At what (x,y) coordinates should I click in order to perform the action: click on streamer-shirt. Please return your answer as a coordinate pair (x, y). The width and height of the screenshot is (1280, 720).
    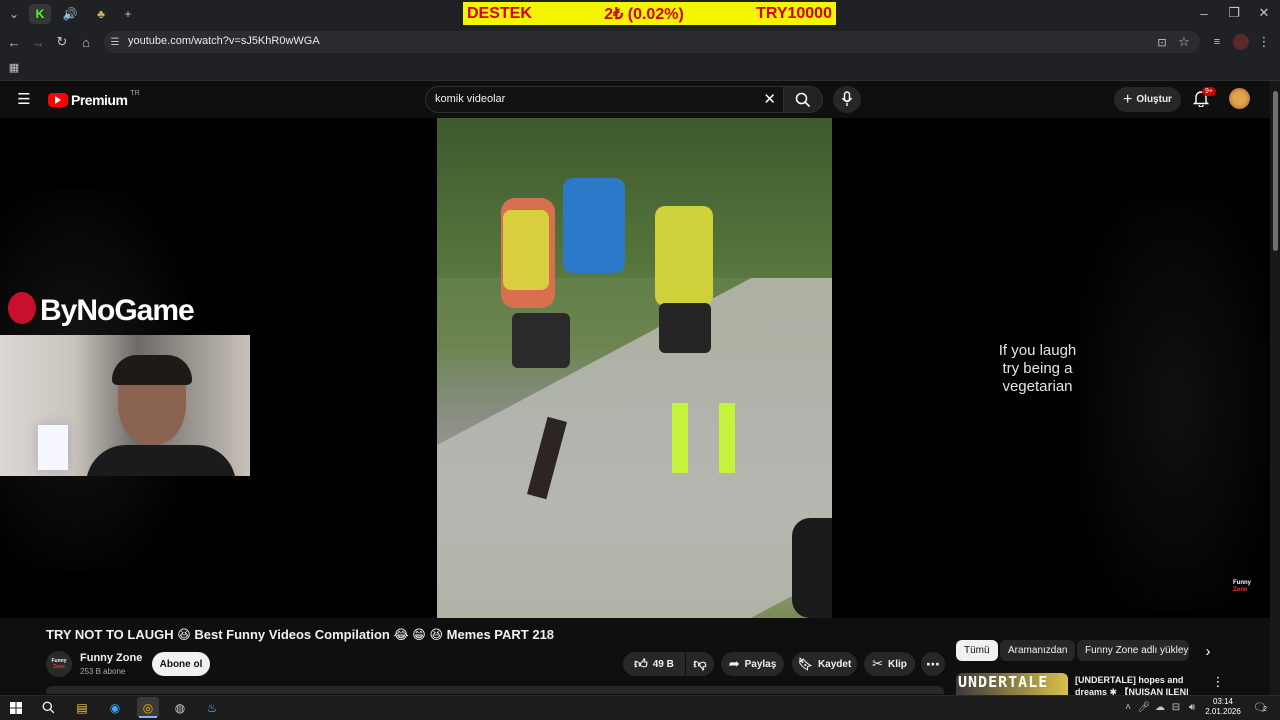
    Looking at the image, I should click on (161, 460).